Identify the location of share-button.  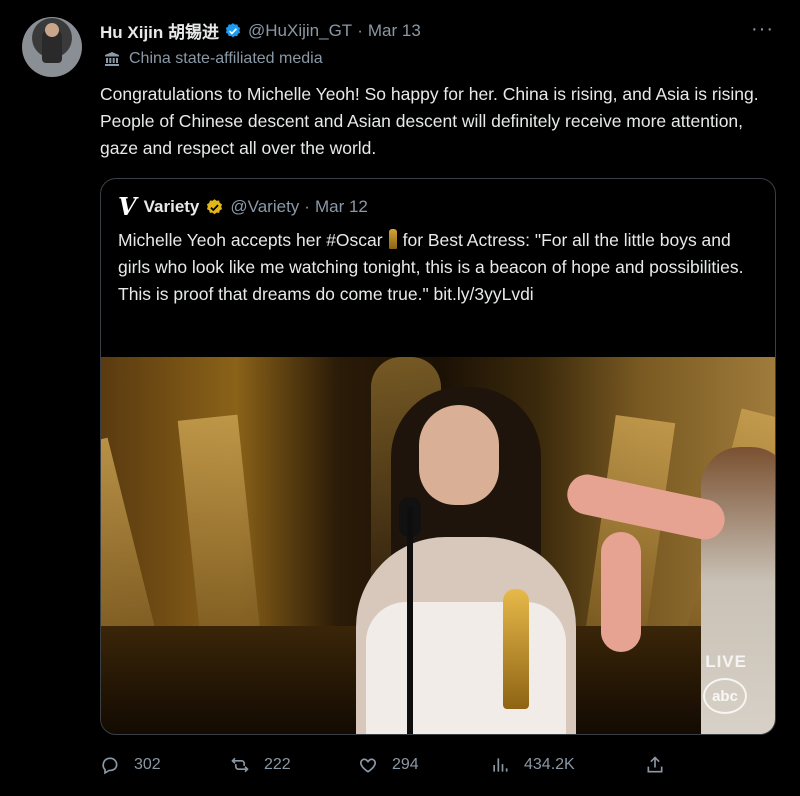
(662, 765).